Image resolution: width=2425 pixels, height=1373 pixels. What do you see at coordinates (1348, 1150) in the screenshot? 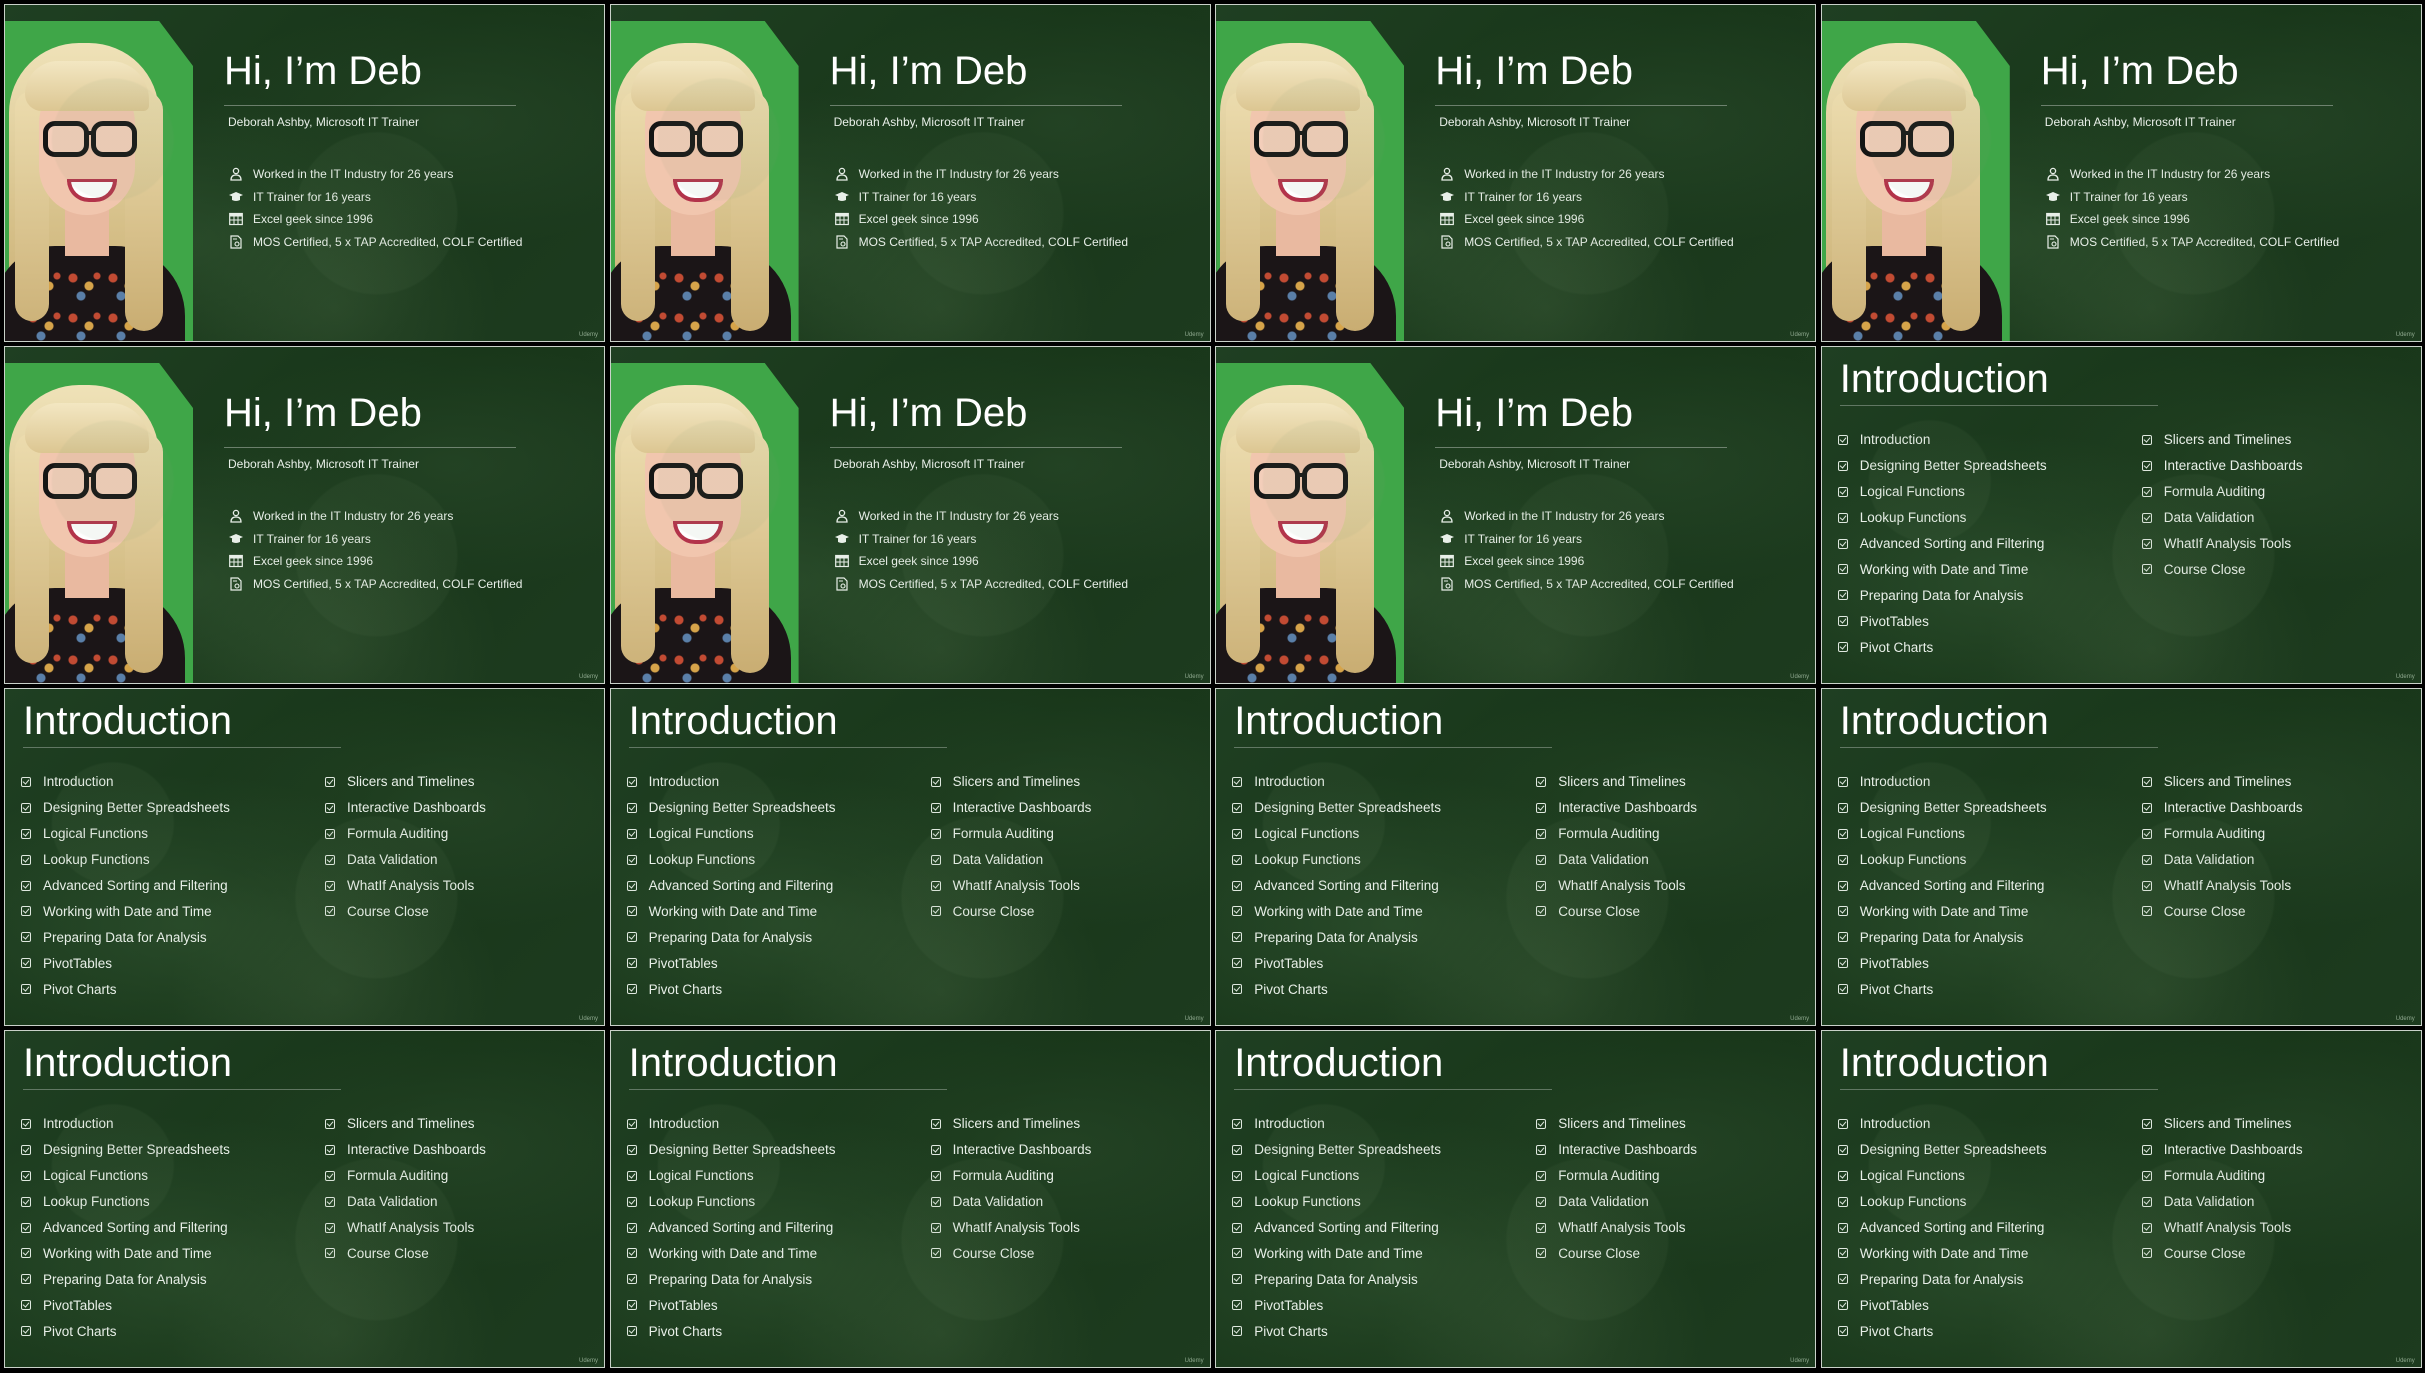
I see `agenda-item-label: Designing Better Spreadsheets` at bounding box center [1348, 1150].